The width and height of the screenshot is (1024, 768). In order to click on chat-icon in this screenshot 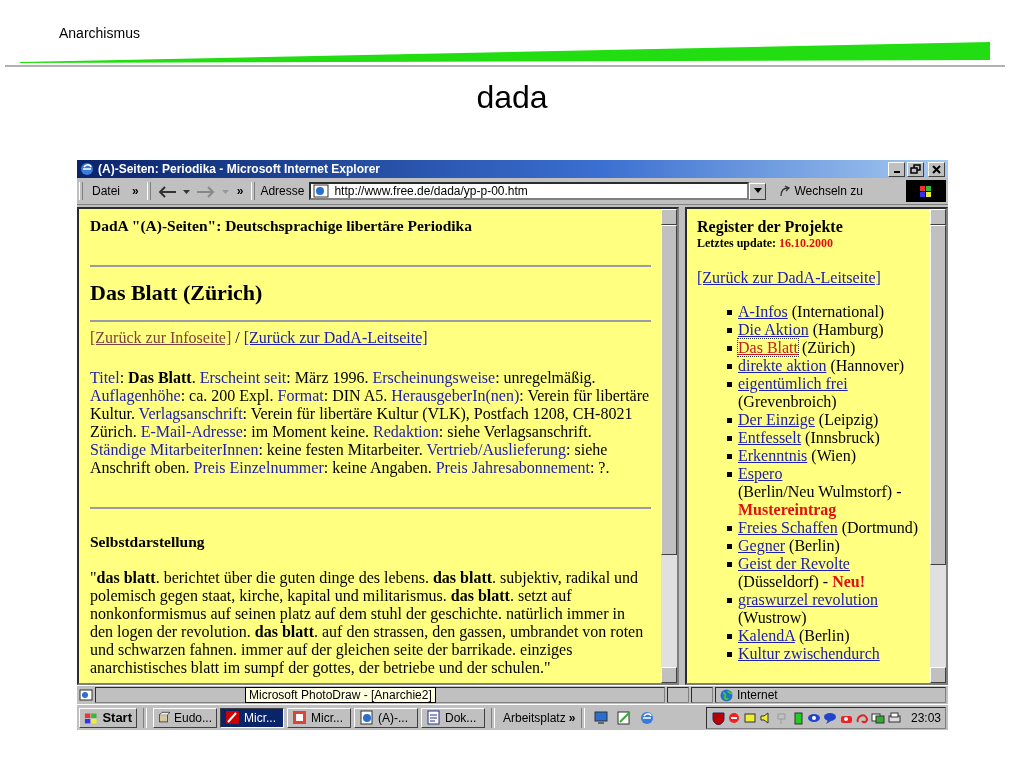, I will do `click(829, 717)`.